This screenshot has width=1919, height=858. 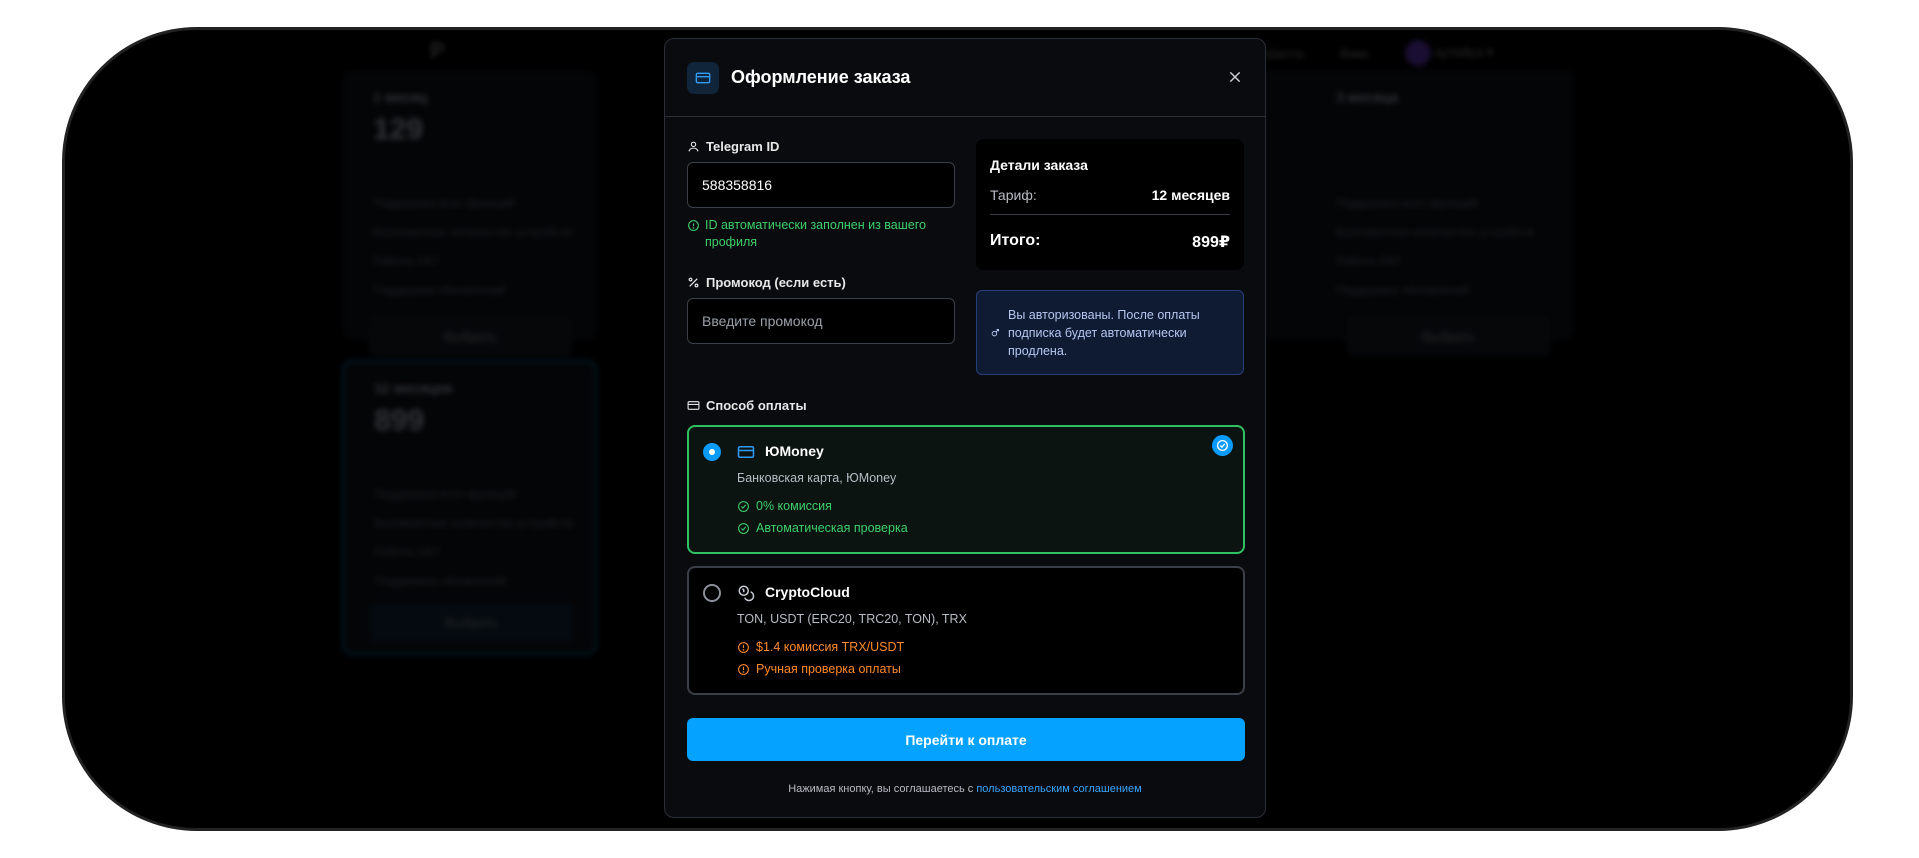 What do you see at coordinates (828, 669) in the screenshot?
I see `payment-feature-text: Ручная проверка оплаты` at bounding box center [828, 669].